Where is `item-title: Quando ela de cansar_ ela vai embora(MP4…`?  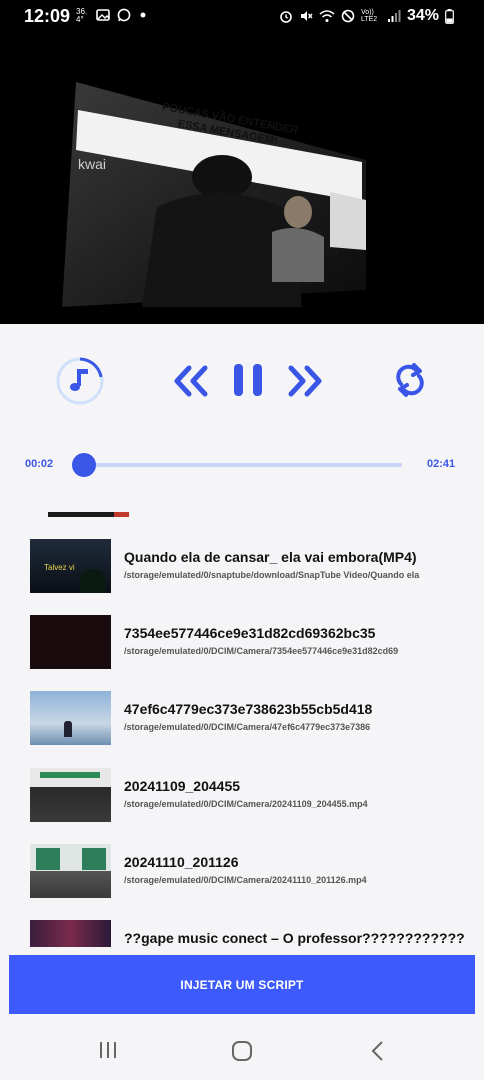
item-title: Quando ela de cansar_ ela vai embora(MP4… is located at coordinates (270, 557).